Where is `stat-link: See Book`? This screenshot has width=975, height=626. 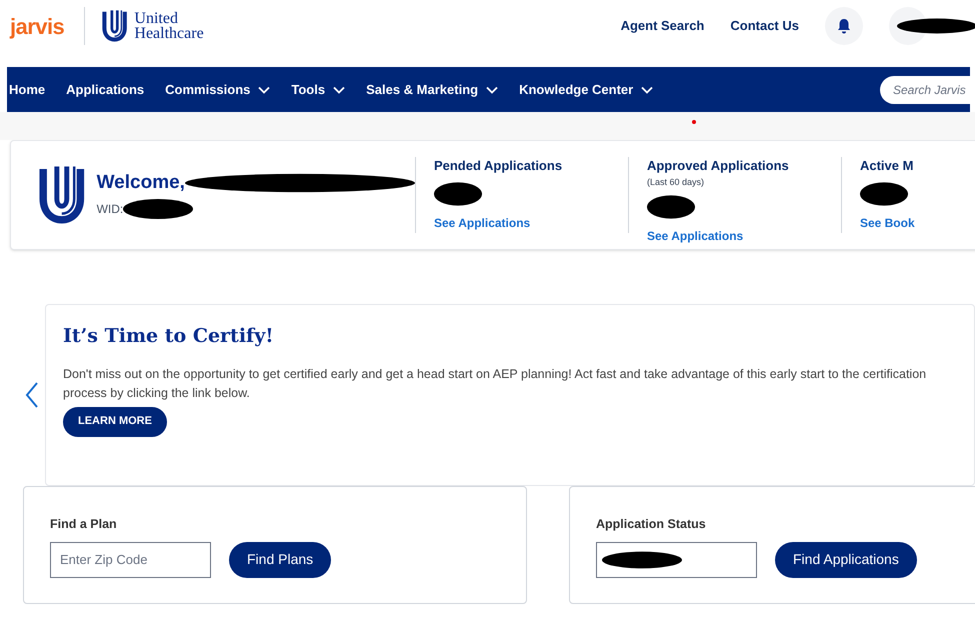 stat-link: See Book is located at coordinates (917, 223).